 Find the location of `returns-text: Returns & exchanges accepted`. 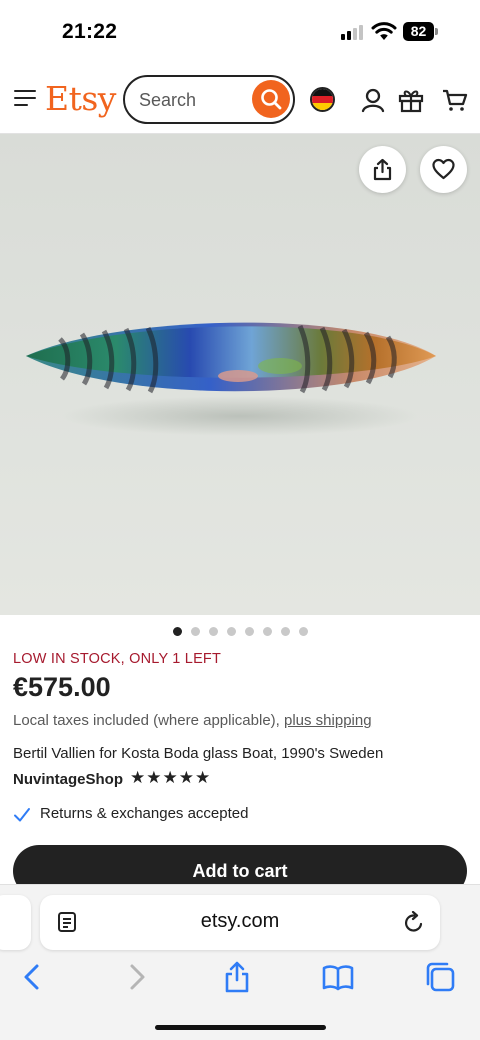

returns-text: Returns & exchanges accepted is located at coordinates (144, 813).